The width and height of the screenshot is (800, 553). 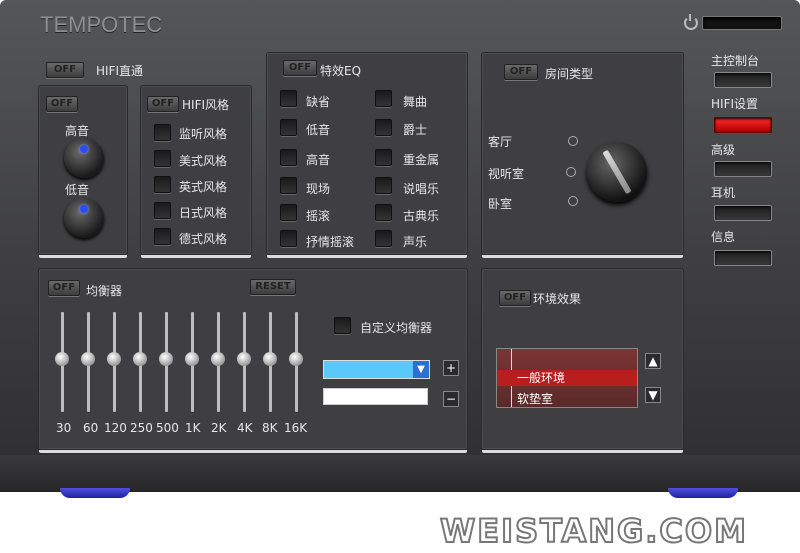 What do you see at coordinates (120, 71) in the screenshot?
I see `hifi-direct-title: HIFI直通` at bounding box center [120, 71].